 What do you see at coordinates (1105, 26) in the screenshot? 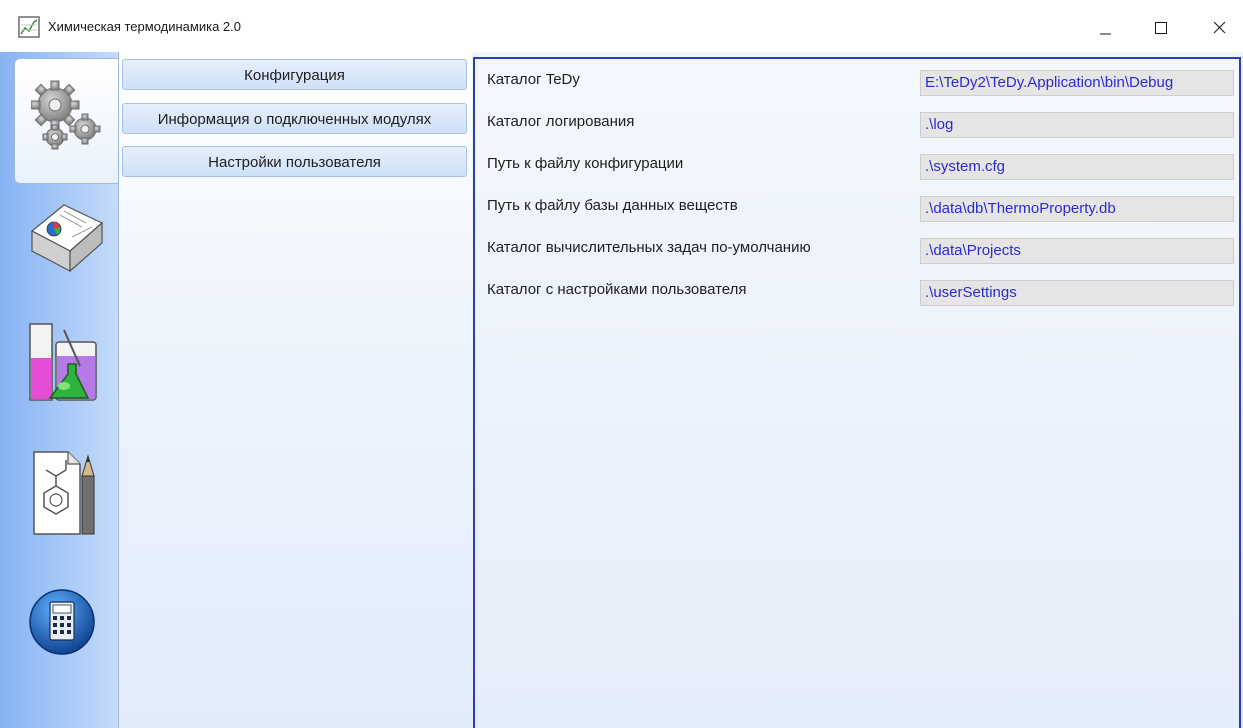
I see `minimize-button` at bounding box center [1105, 26].